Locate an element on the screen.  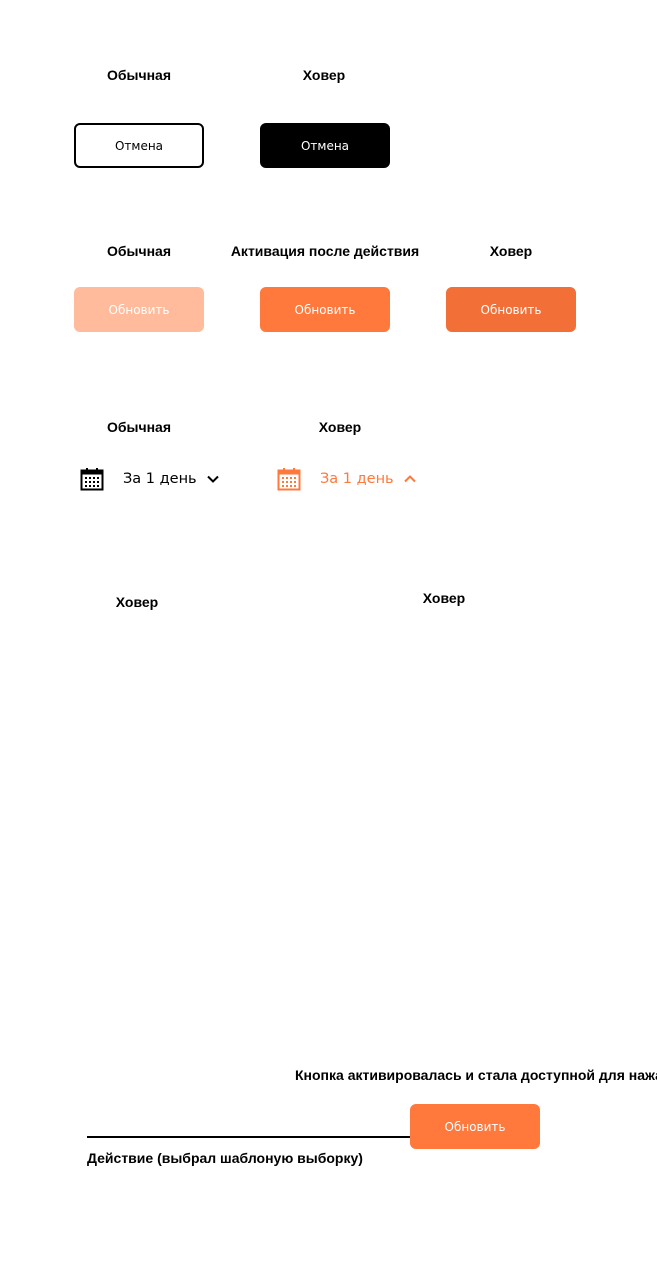
action-divider is located at coordinates (256, 1137).